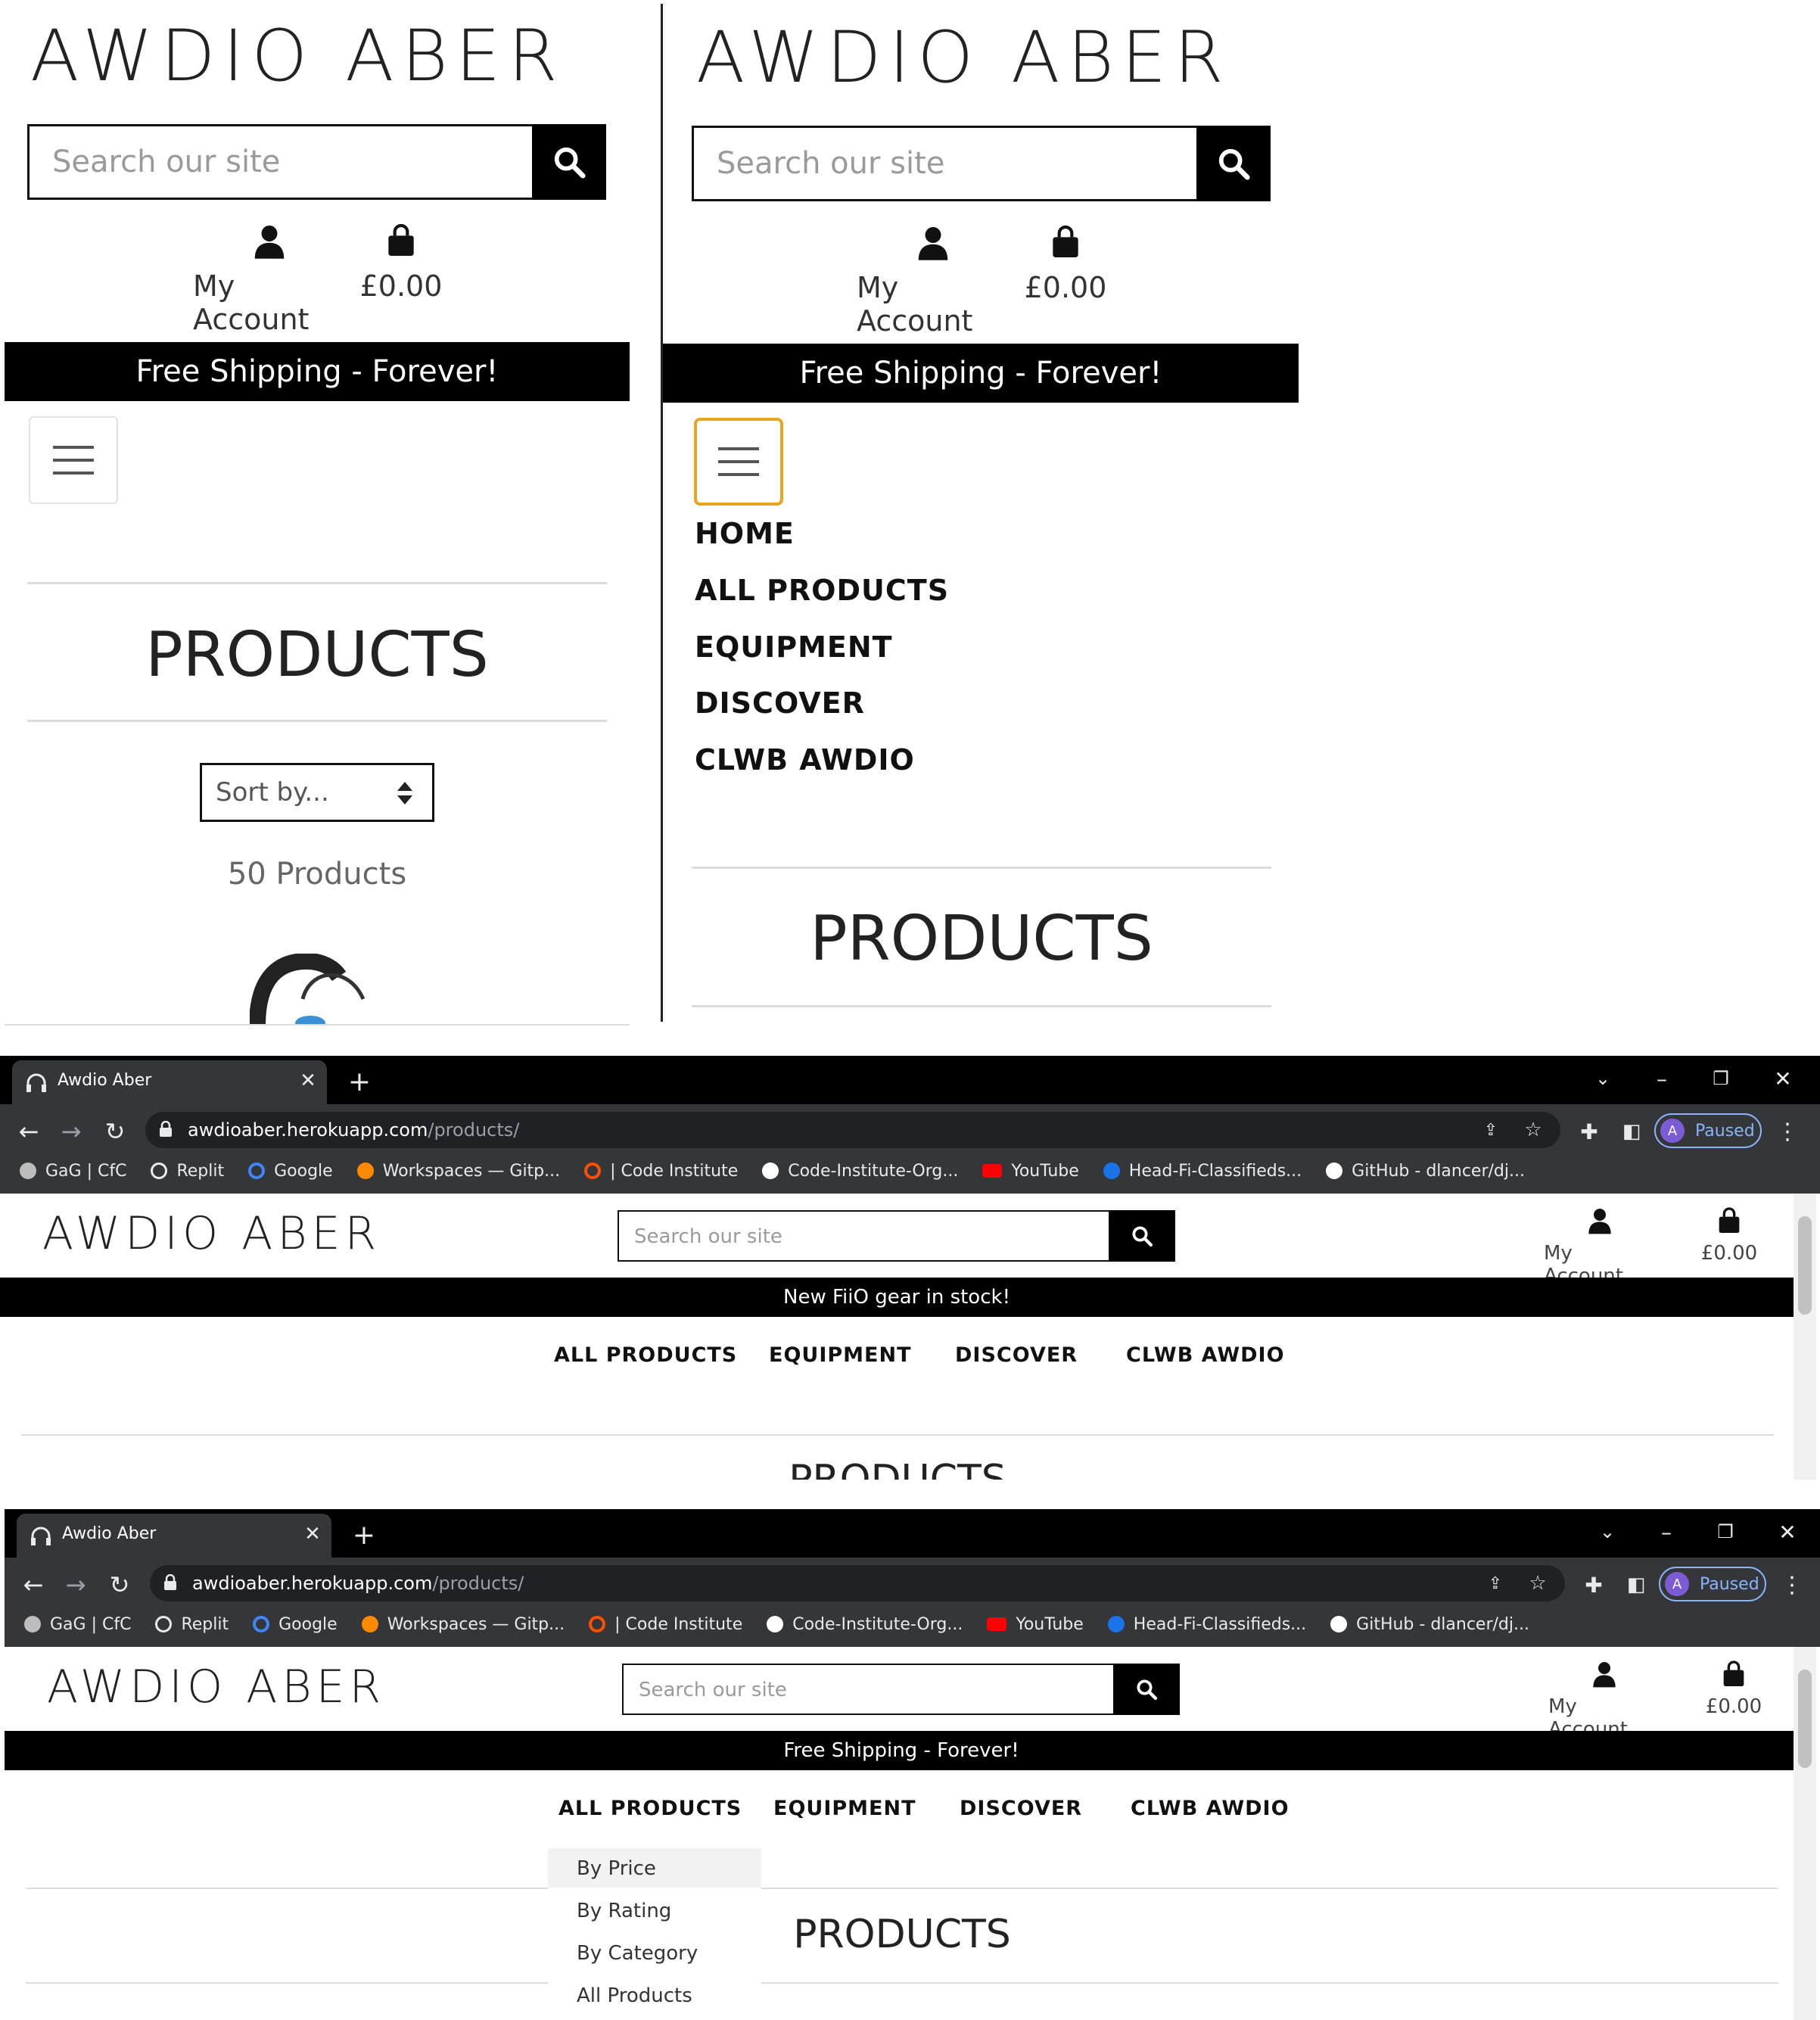 The width and height of the screenshot is (1820, 2020). Describe the element at coordinates (745, 533) in the screenshot. I see `mobile-menu-home: HOME` at that location.